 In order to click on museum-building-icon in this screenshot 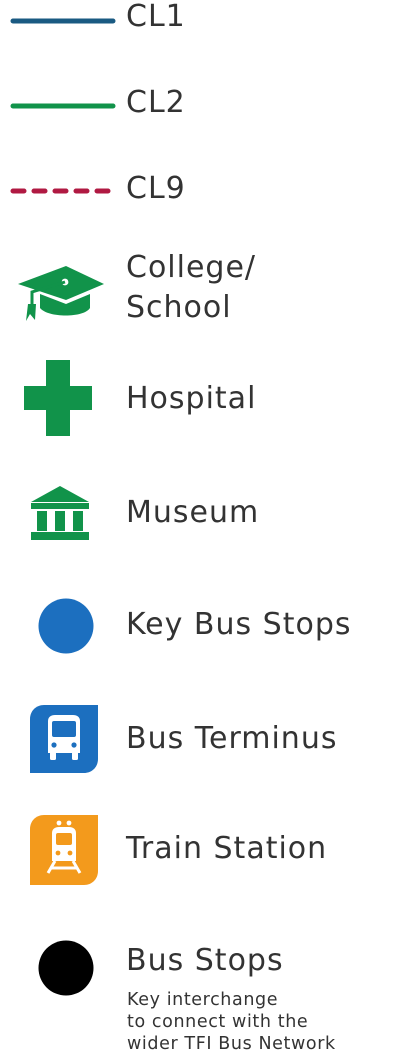, I will do `click(60, 513)`.